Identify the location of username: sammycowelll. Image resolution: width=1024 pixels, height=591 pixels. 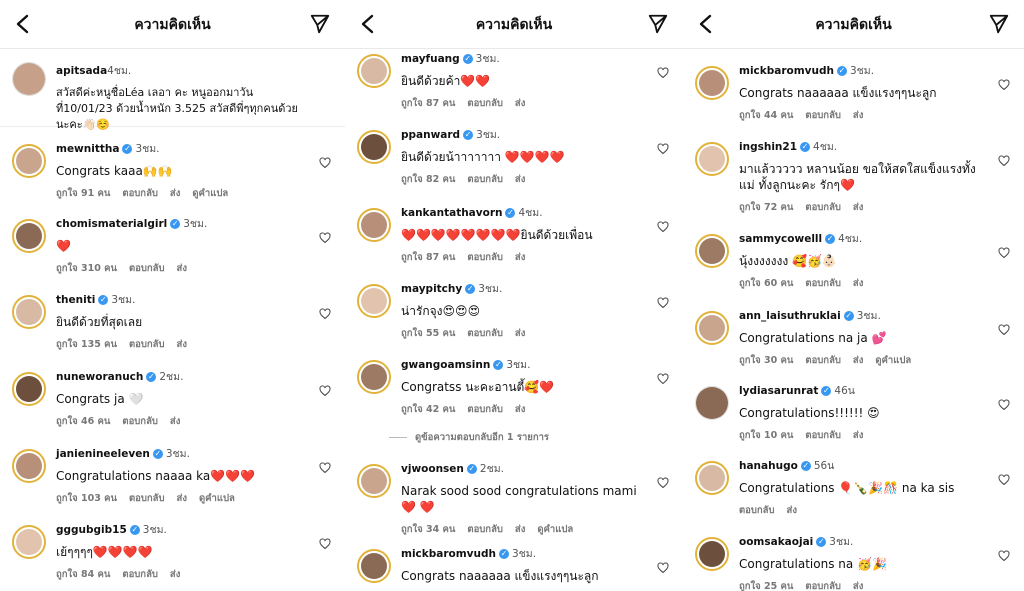
(780, 239).